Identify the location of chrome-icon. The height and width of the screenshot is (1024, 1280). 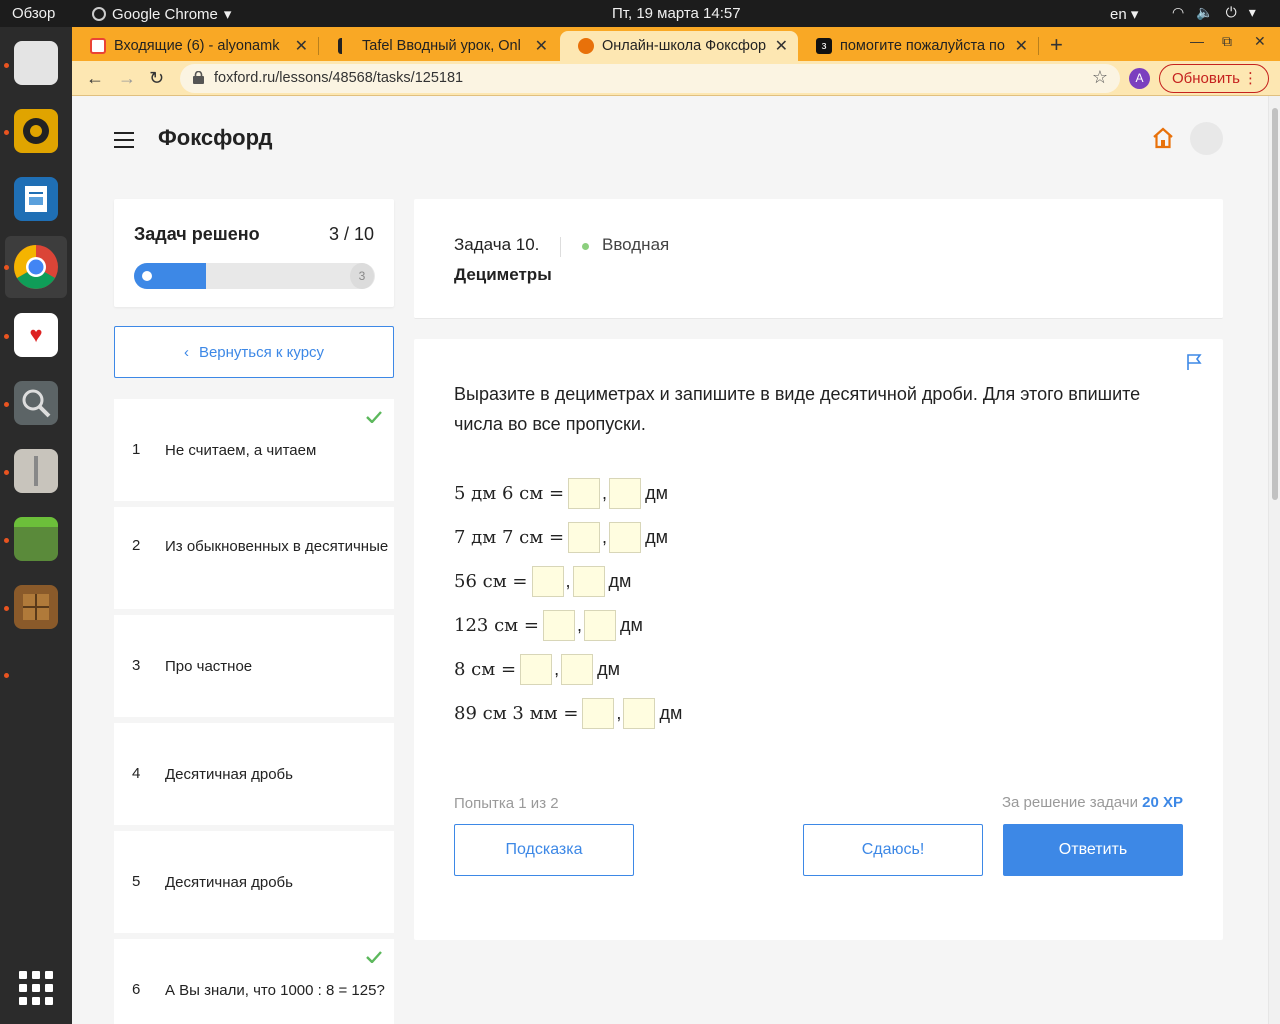
(36, 267).